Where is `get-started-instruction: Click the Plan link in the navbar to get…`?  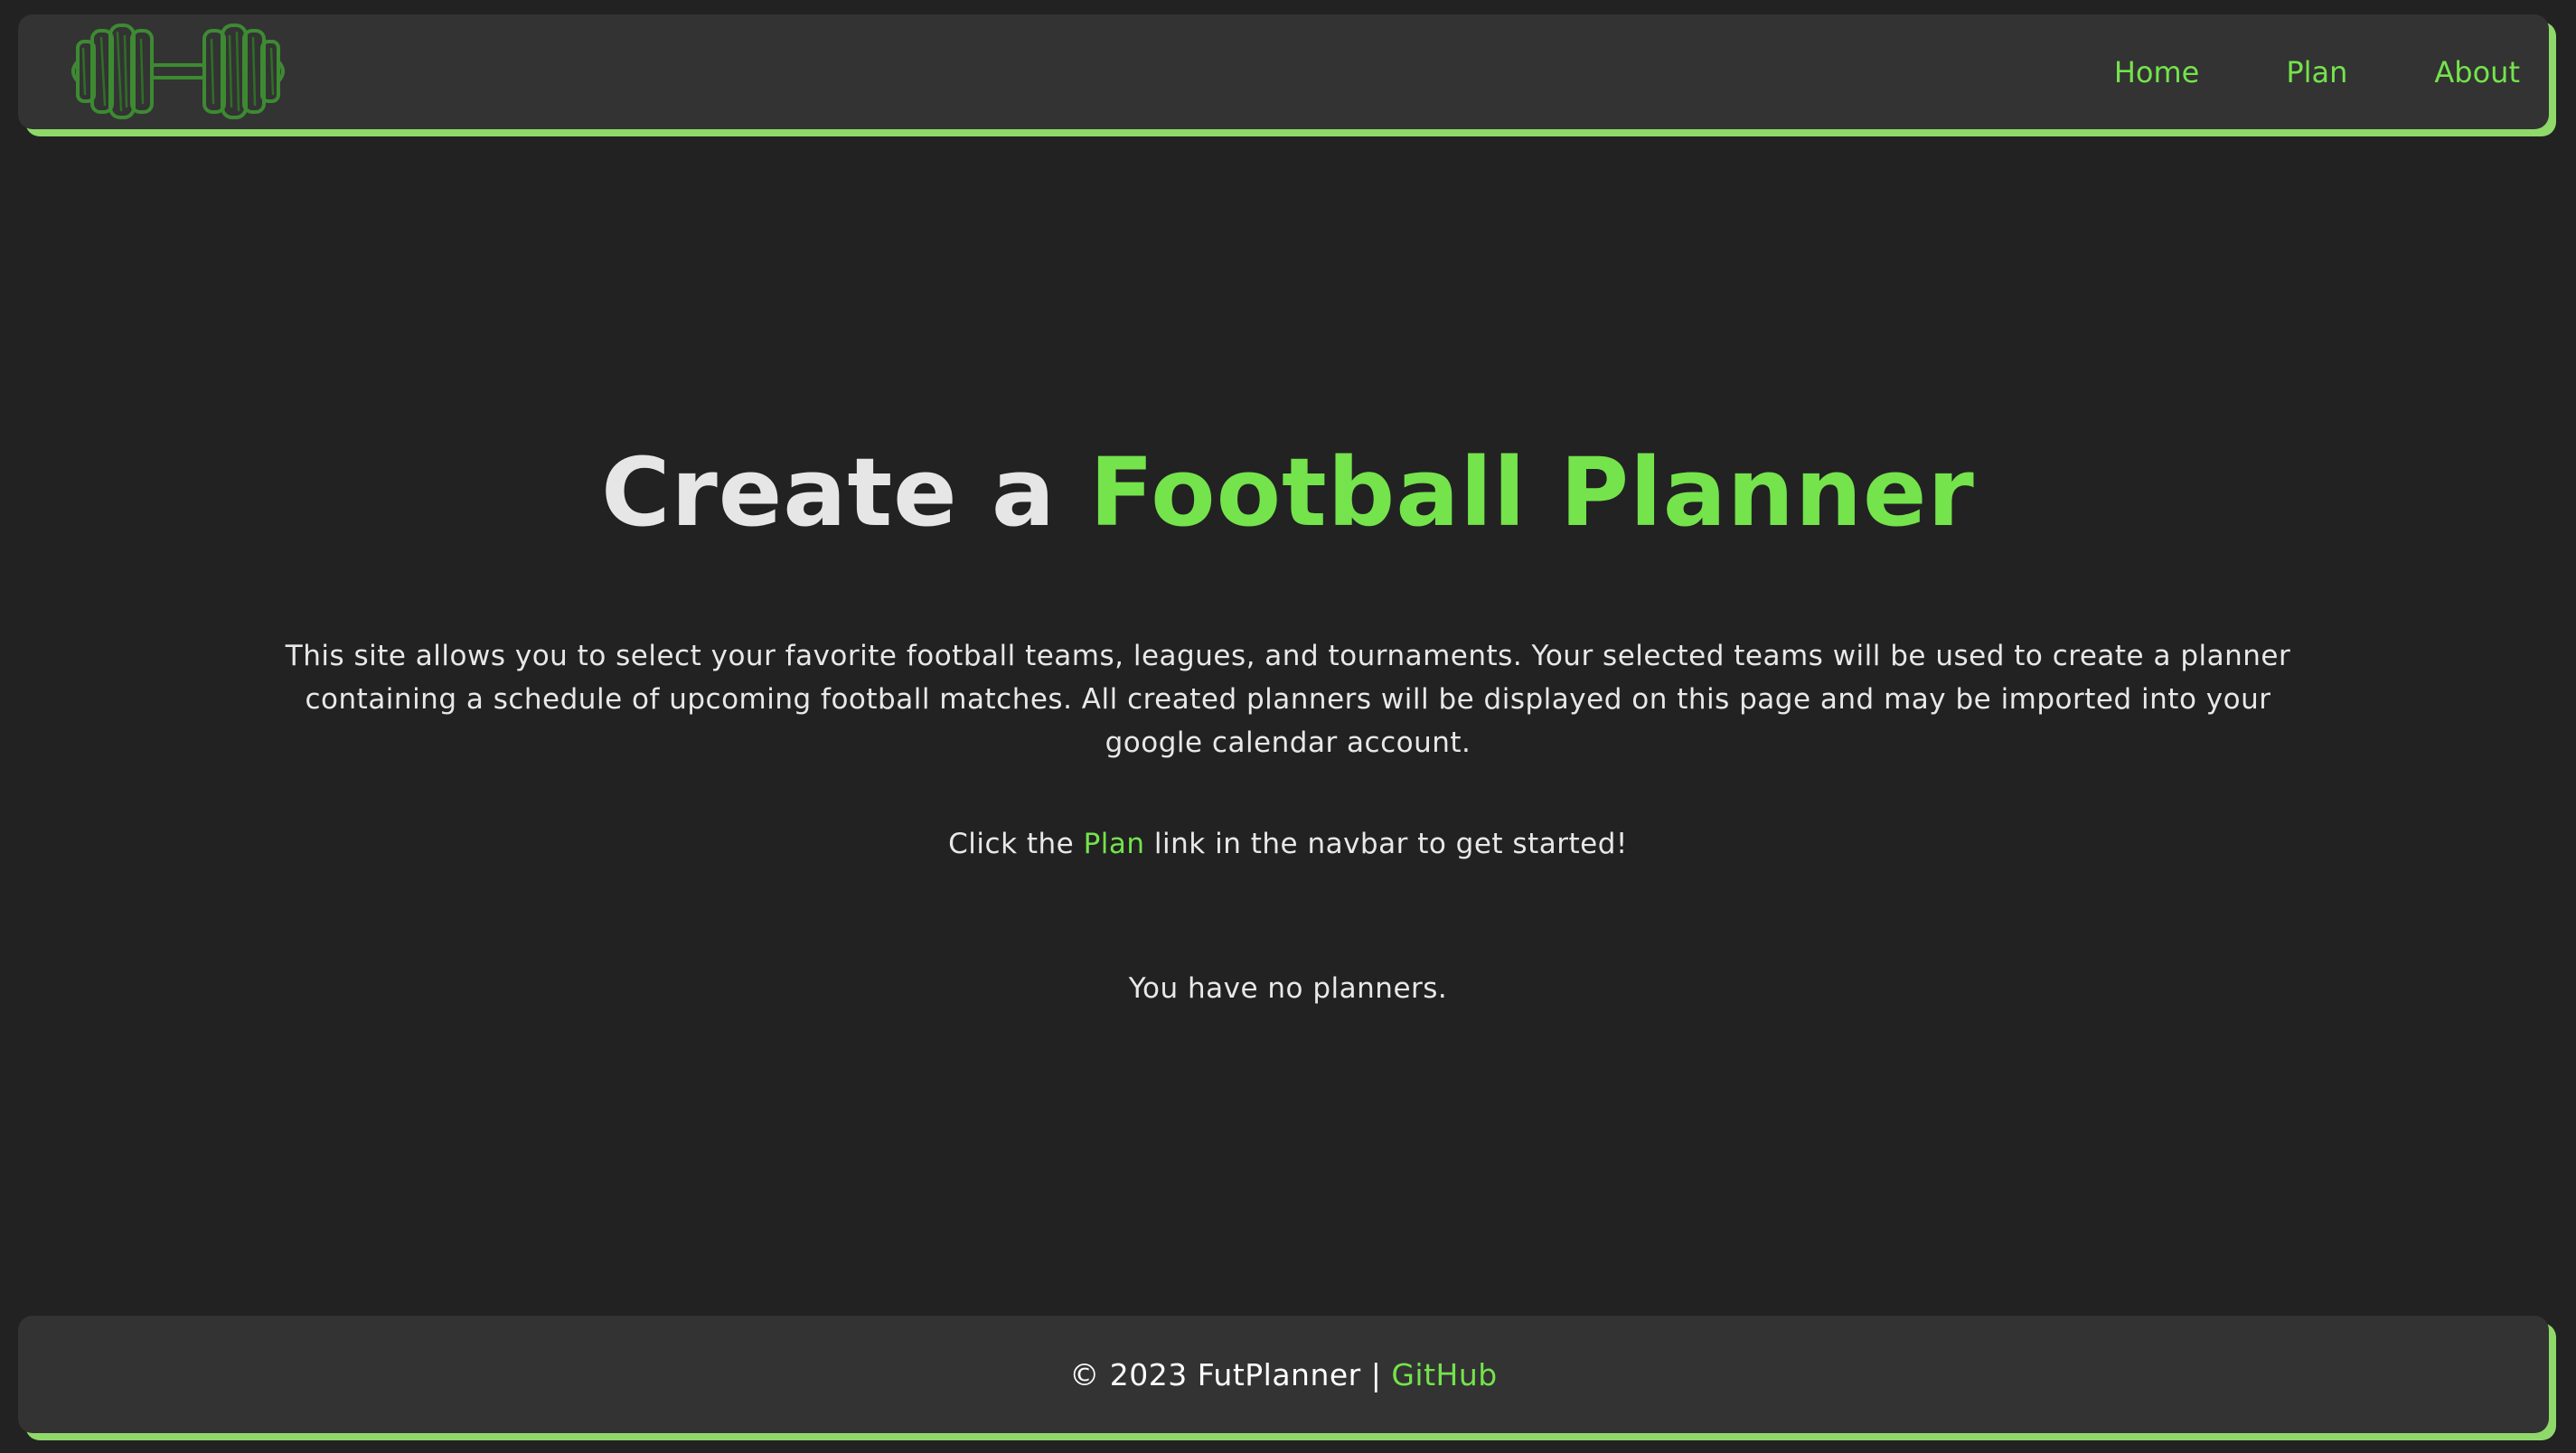 get-started-instruction: Click the Plan link in the navbar to get… is located at coordinates (1288, 844).